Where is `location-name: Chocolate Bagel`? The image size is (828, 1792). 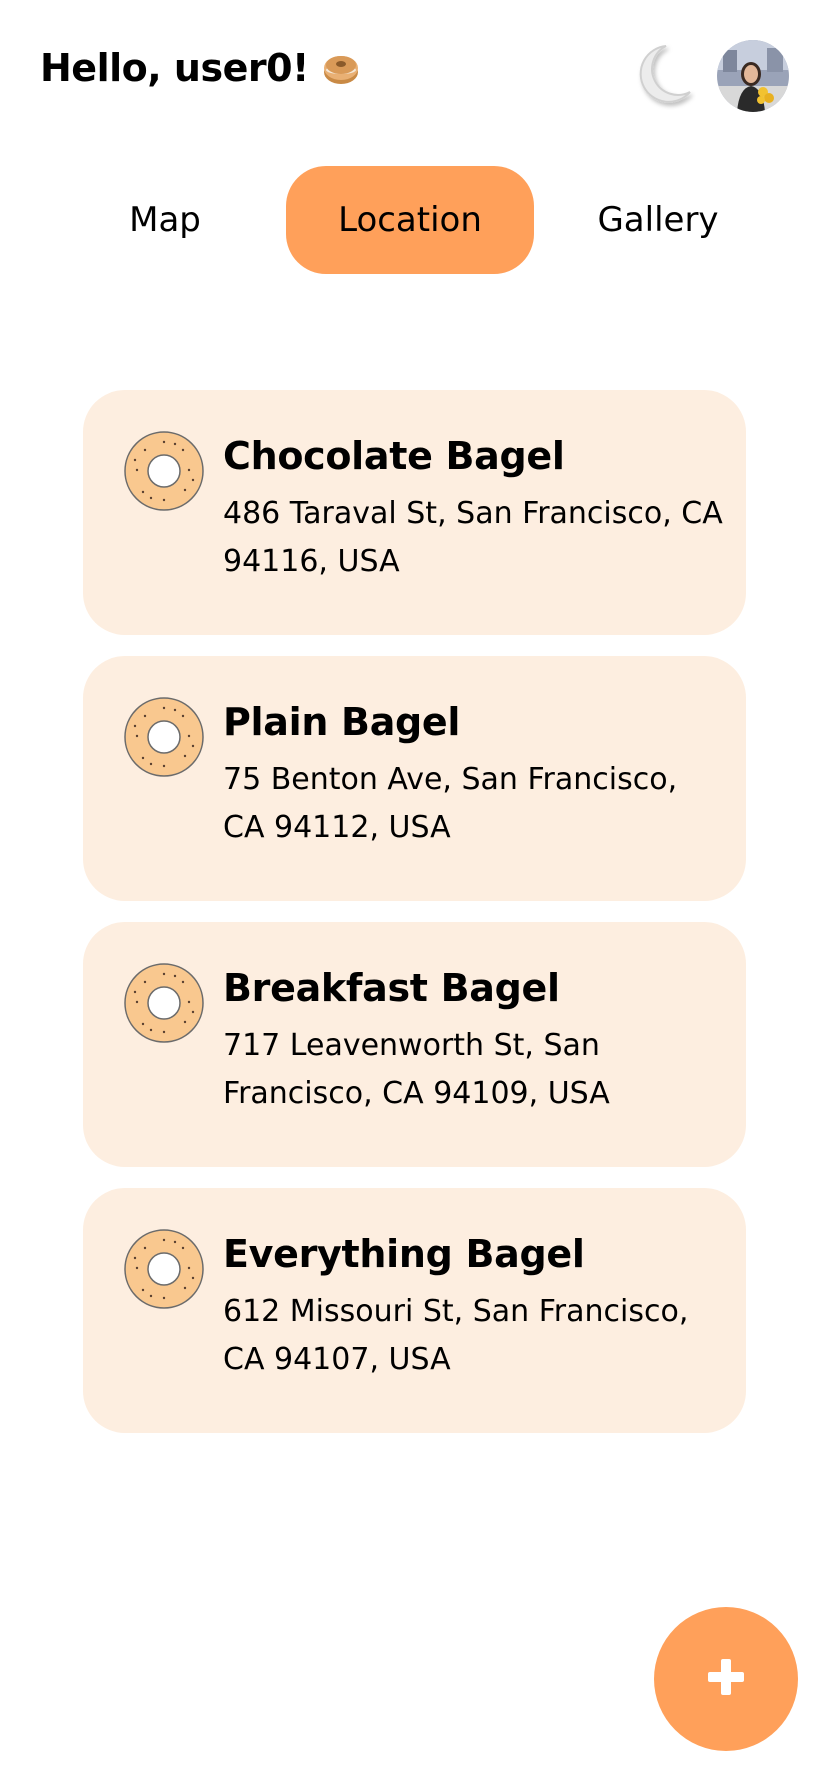 location-name: Chocolate Bagel is located at coordinates (394, 456).